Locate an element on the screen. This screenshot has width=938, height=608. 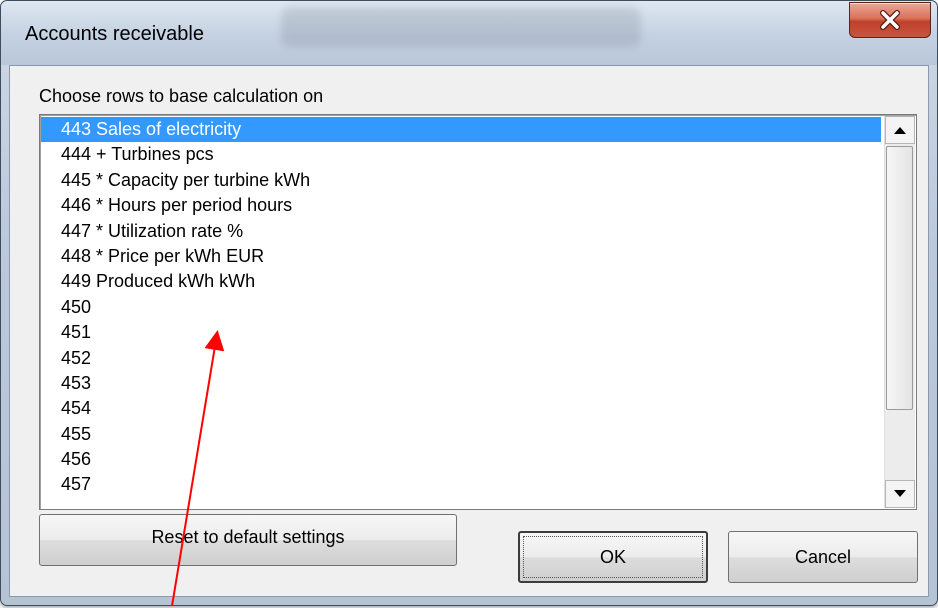
close-button is located at coordinates (890, 20).